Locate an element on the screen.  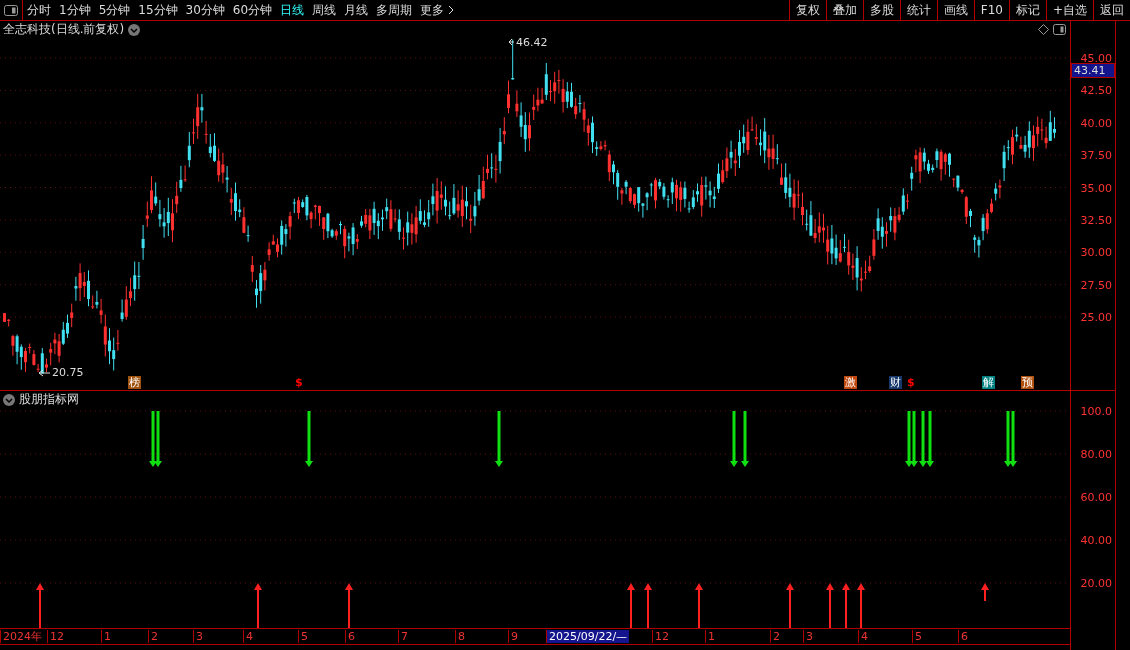
event-tag: 激 is located at coordinates (850, 382).